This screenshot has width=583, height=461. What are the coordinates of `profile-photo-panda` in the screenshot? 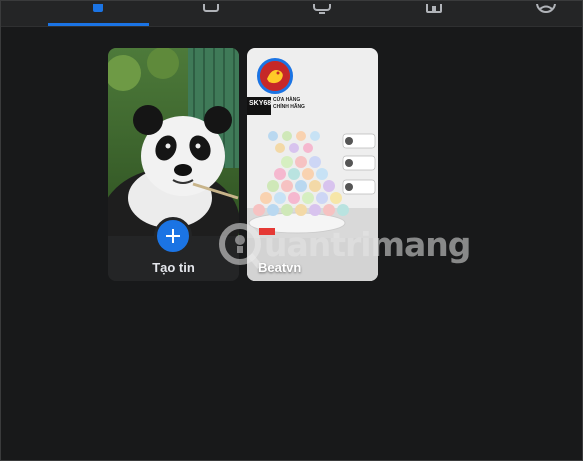 It's located at (173, 142).